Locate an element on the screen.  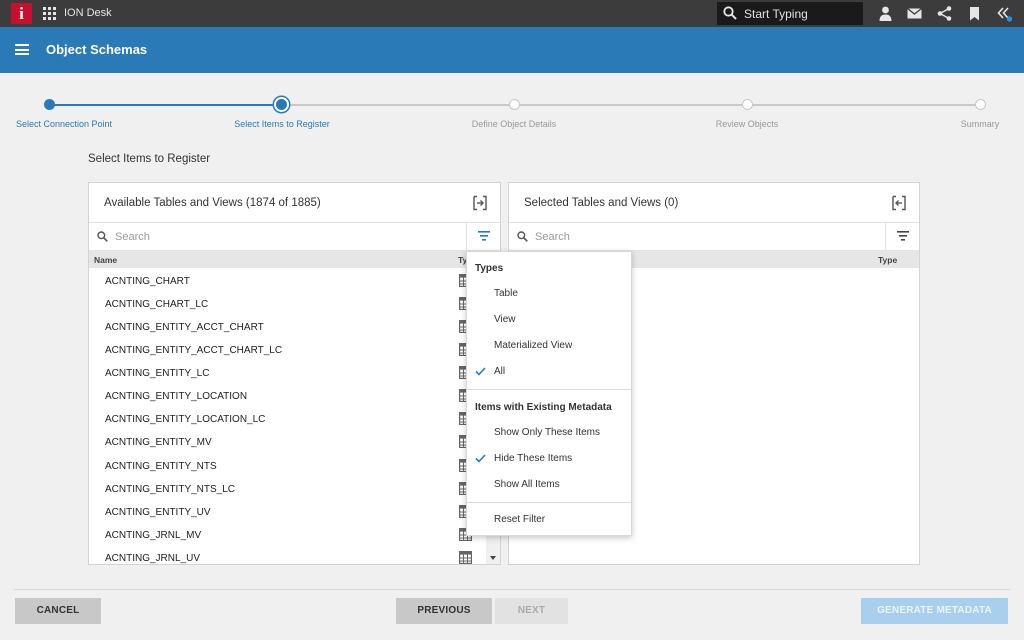
filter-option-label: Table is located at coordinates (506, 293).